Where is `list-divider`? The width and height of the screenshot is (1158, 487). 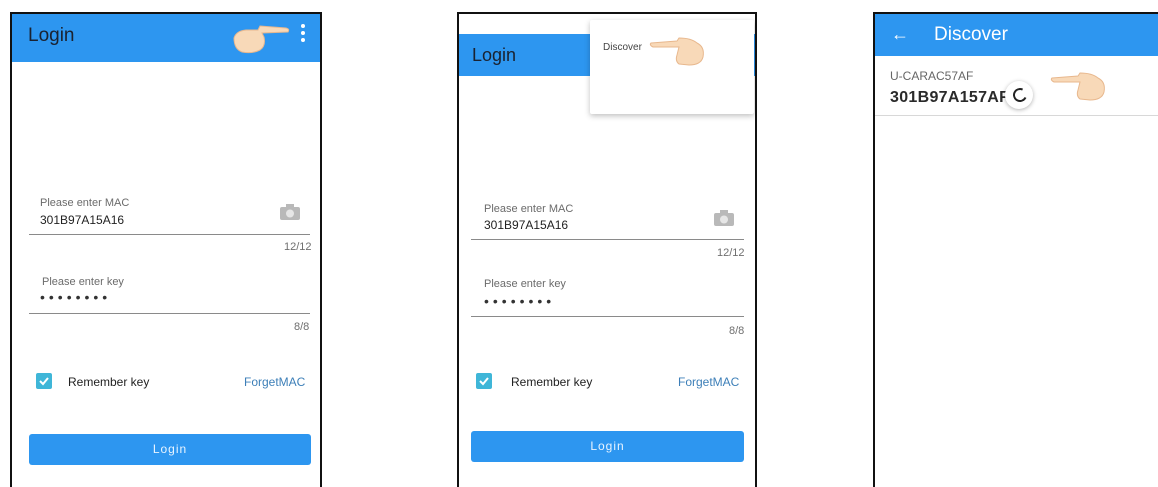 list-divider is located at coordinates (1016, 115).